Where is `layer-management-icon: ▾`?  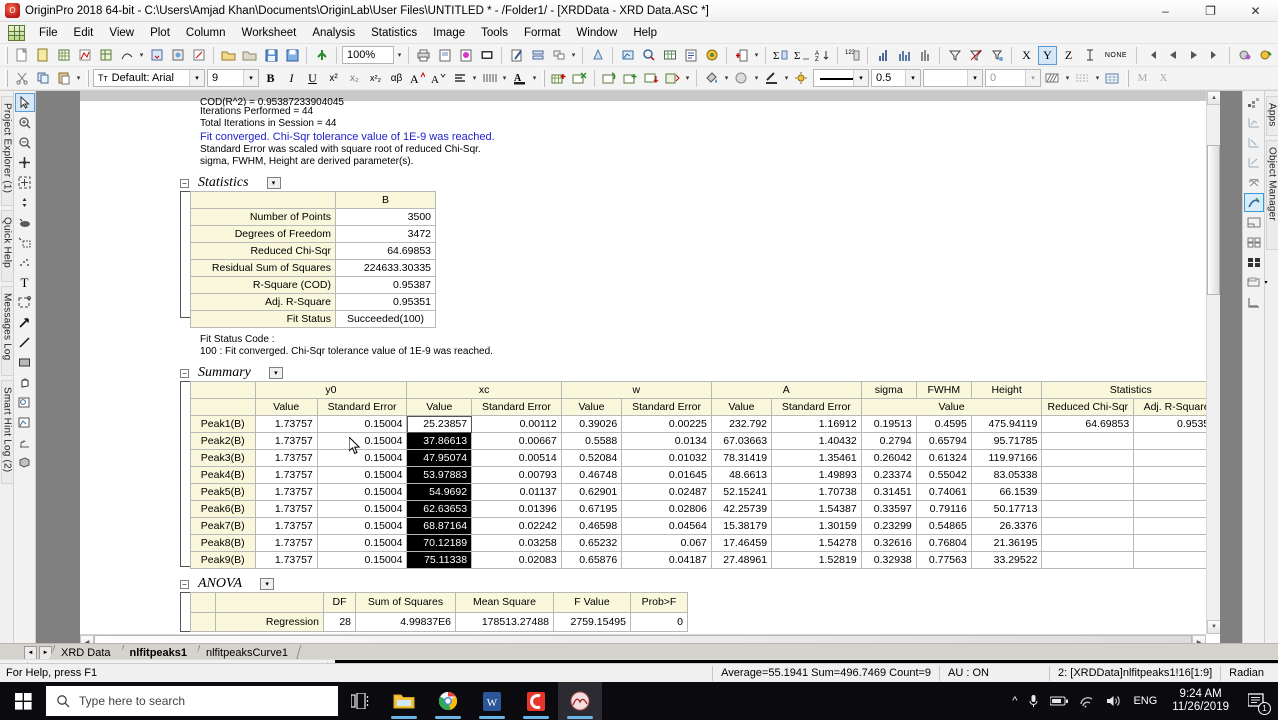
layer-management-icon: ▾ is located at coordinates (1256, 282).